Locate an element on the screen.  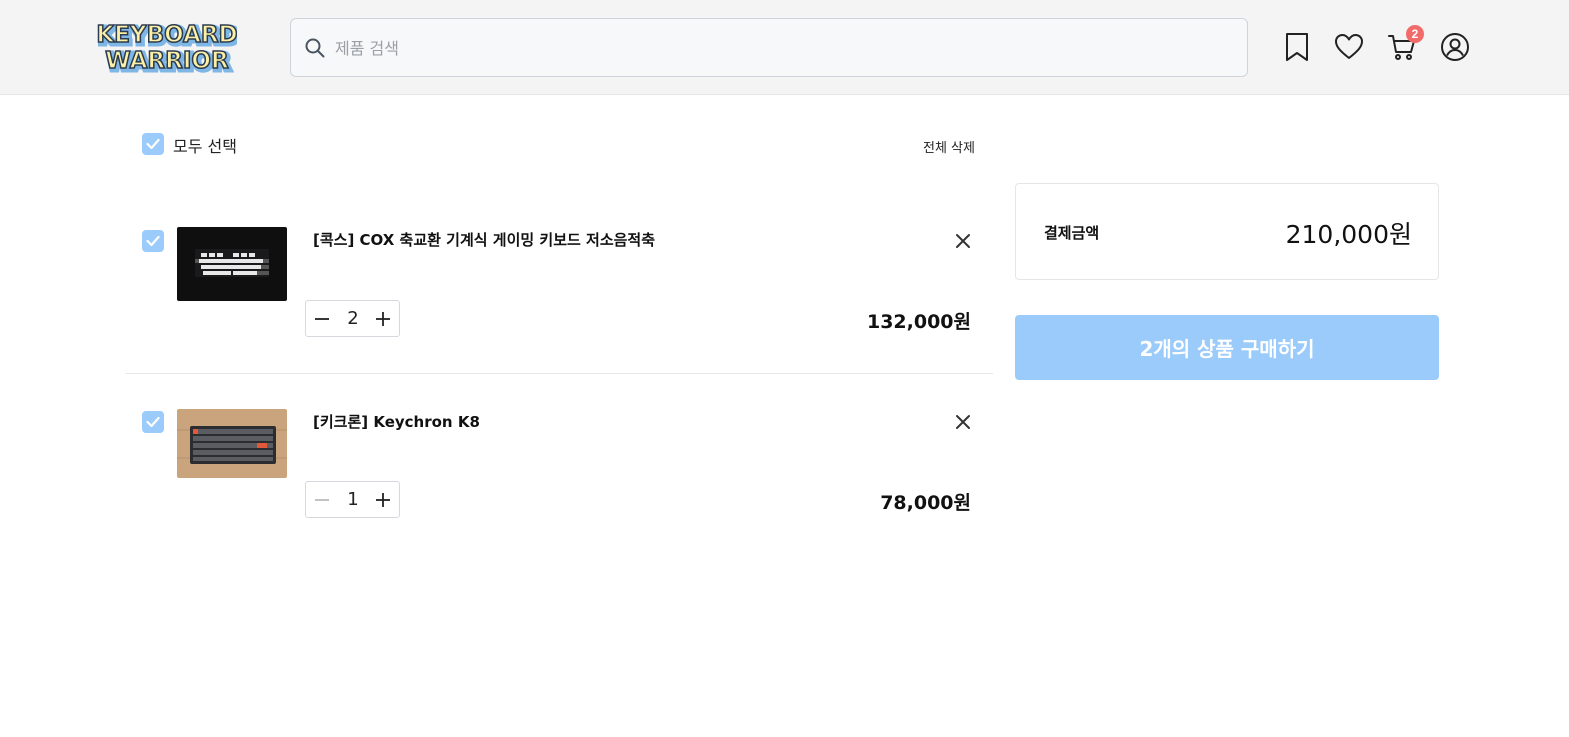
quantity-value: 1 is located at coordinates (353, 499).